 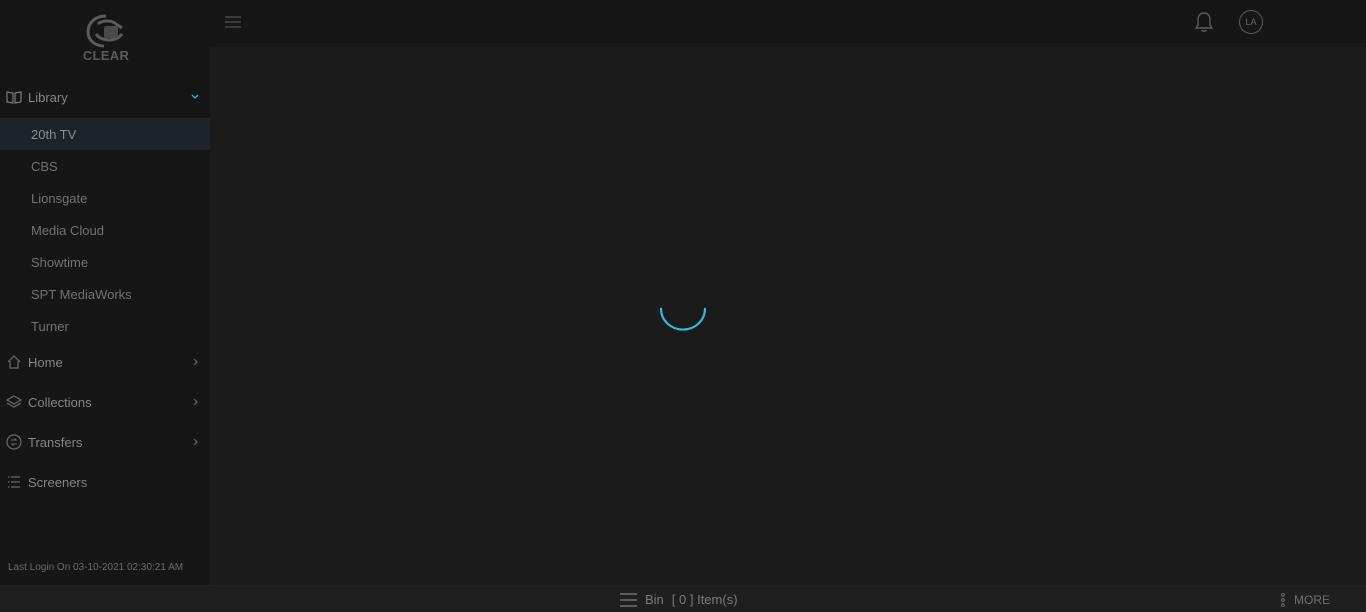 I want to click on loading-spinner-icon, so click(x=683, y=319).